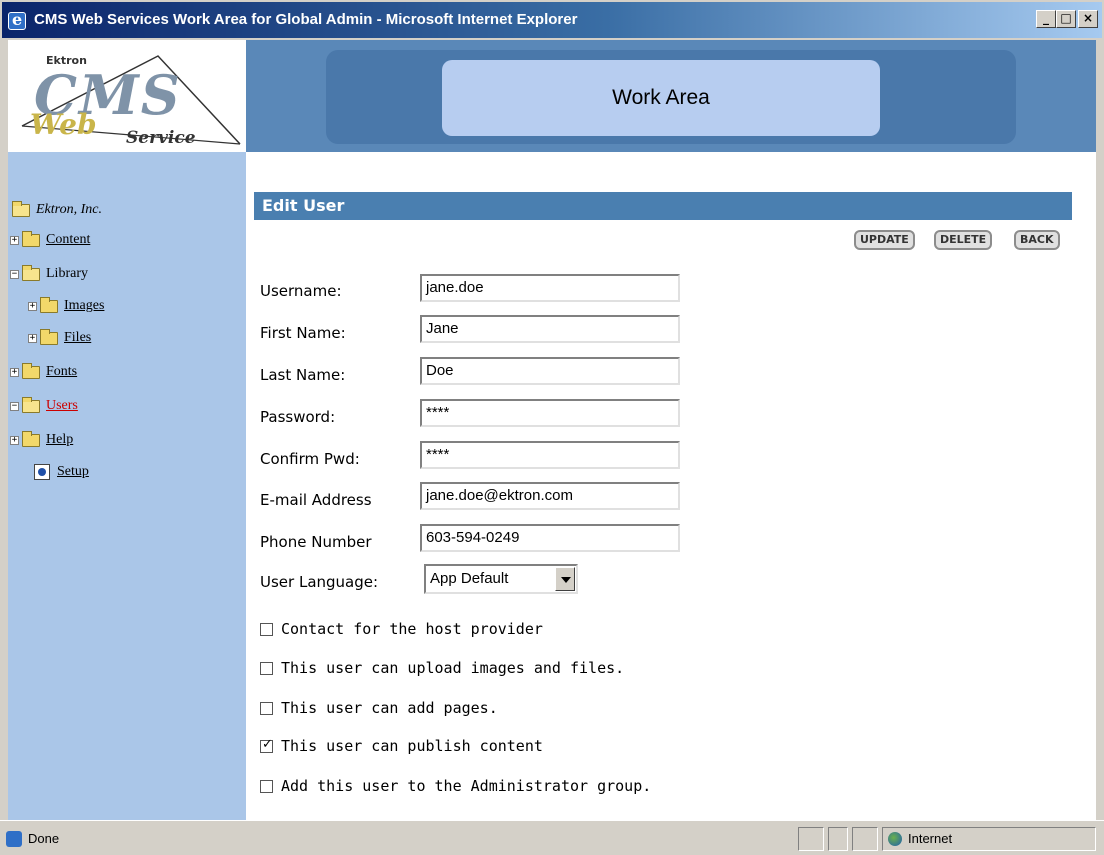 Image resolution: width=1104 pixels, height=855 pixels. What do you see at coordinates (301, 291) in the screenshot?
I see `username-label: Username:` at bounding box center [301, 291].